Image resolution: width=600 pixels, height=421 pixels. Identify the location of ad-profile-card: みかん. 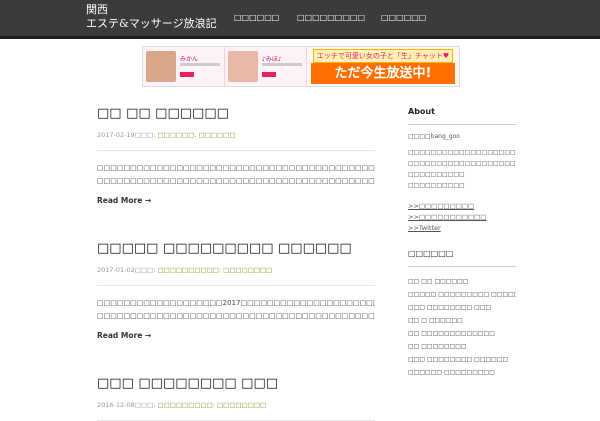
(184, 66).